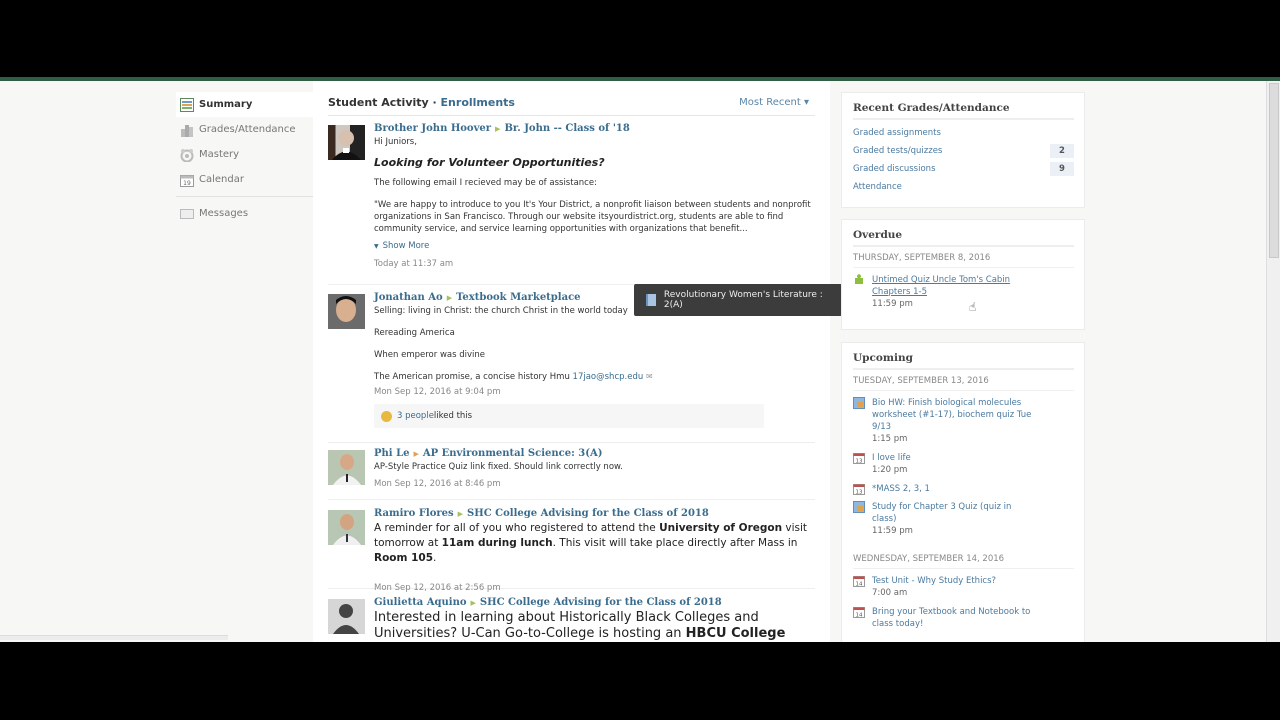 The width and height of the screenshot is (1280, 720). What do you see at coordinates (859, 403) in the screenshot?
I see `assignment-icon` at bounding box center [859, 403].